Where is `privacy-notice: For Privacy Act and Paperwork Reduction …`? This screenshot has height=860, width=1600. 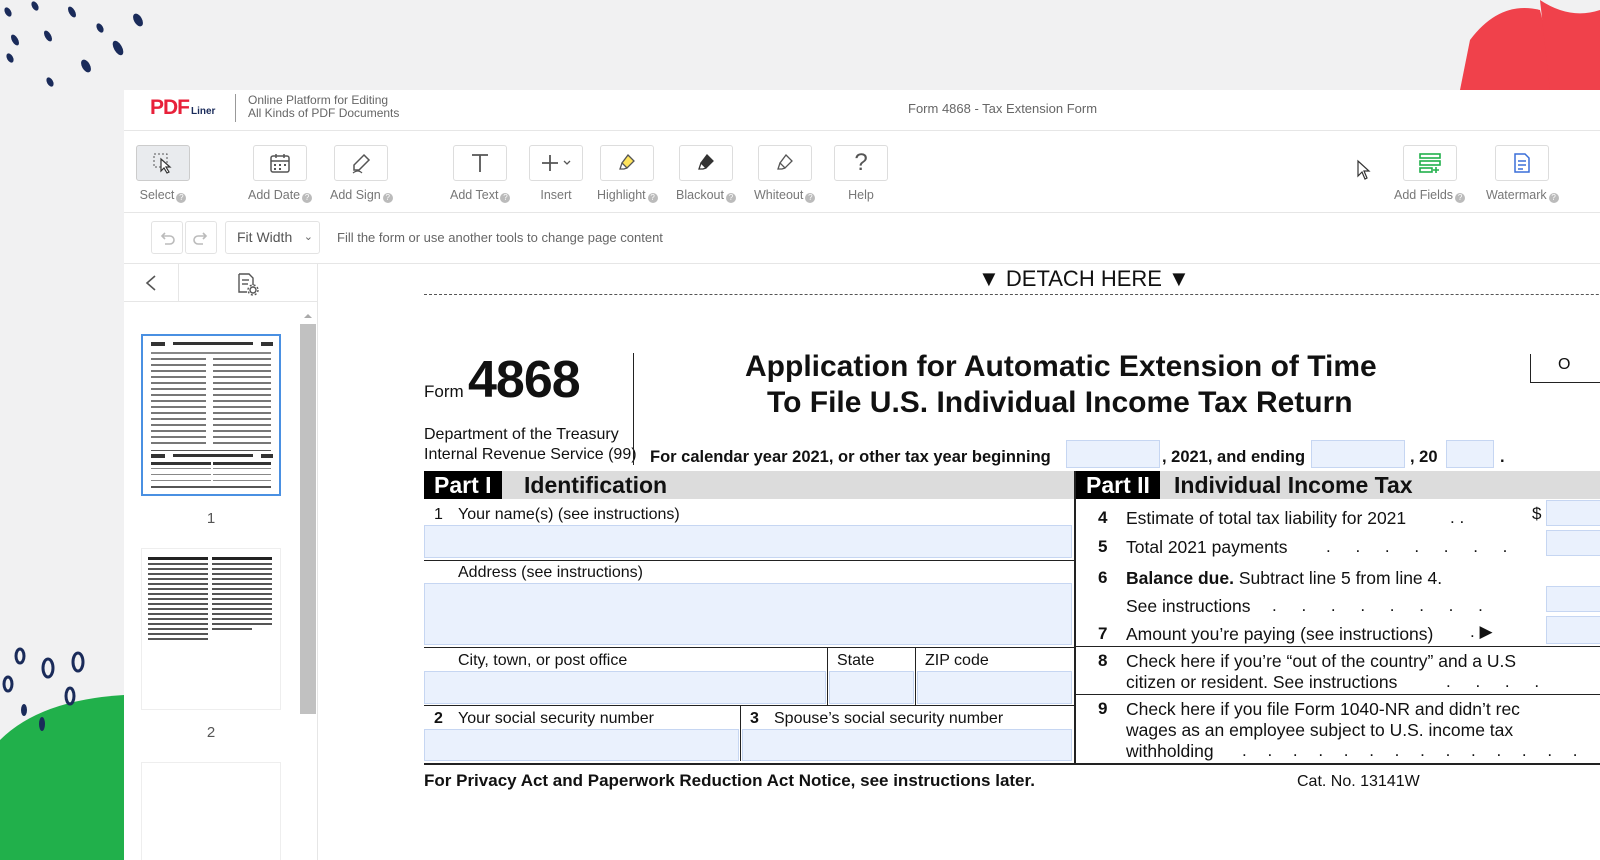
privacy-notice: For Privacy Act and Paperwork Reduction … is located at coordinates (729, 780).